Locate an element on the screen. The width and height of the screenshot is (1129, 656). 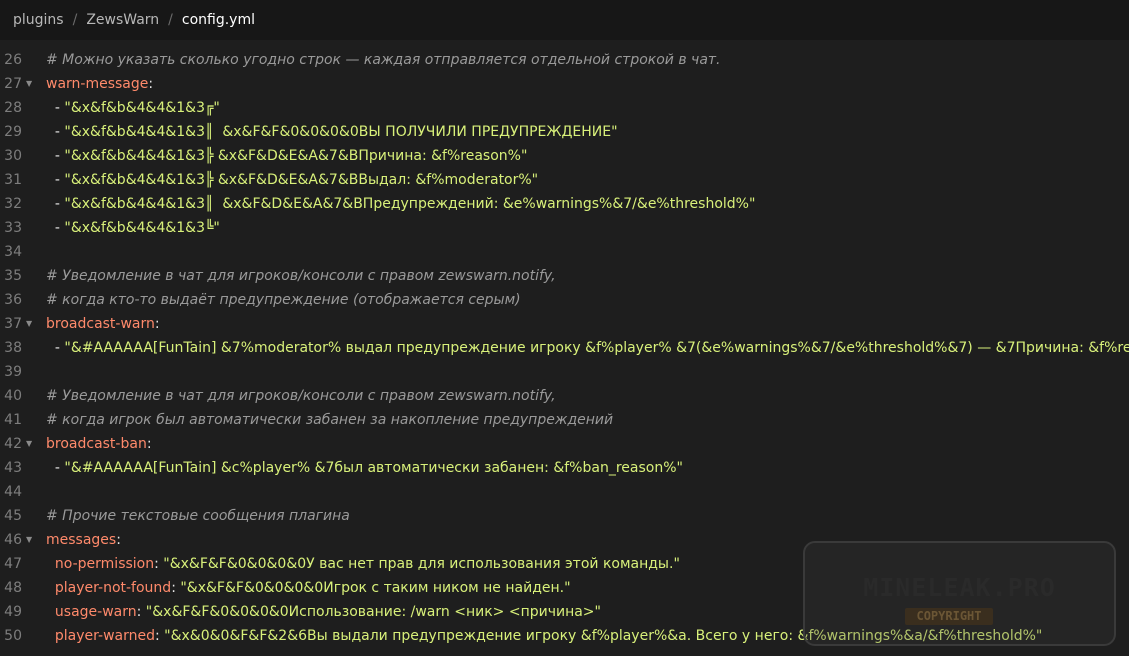
line-number: 47 is located at coordinates (13, 564).